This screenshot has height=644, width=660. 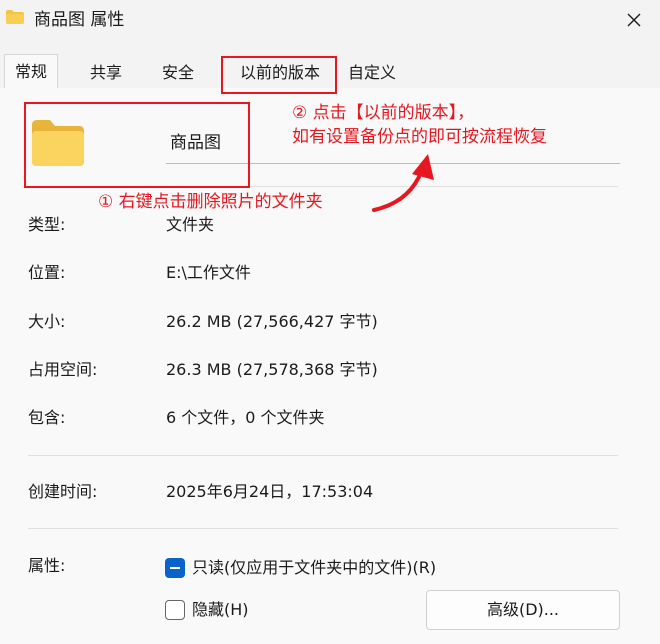 I want to click on location-label: 位置:, so click(x=47, y=272).